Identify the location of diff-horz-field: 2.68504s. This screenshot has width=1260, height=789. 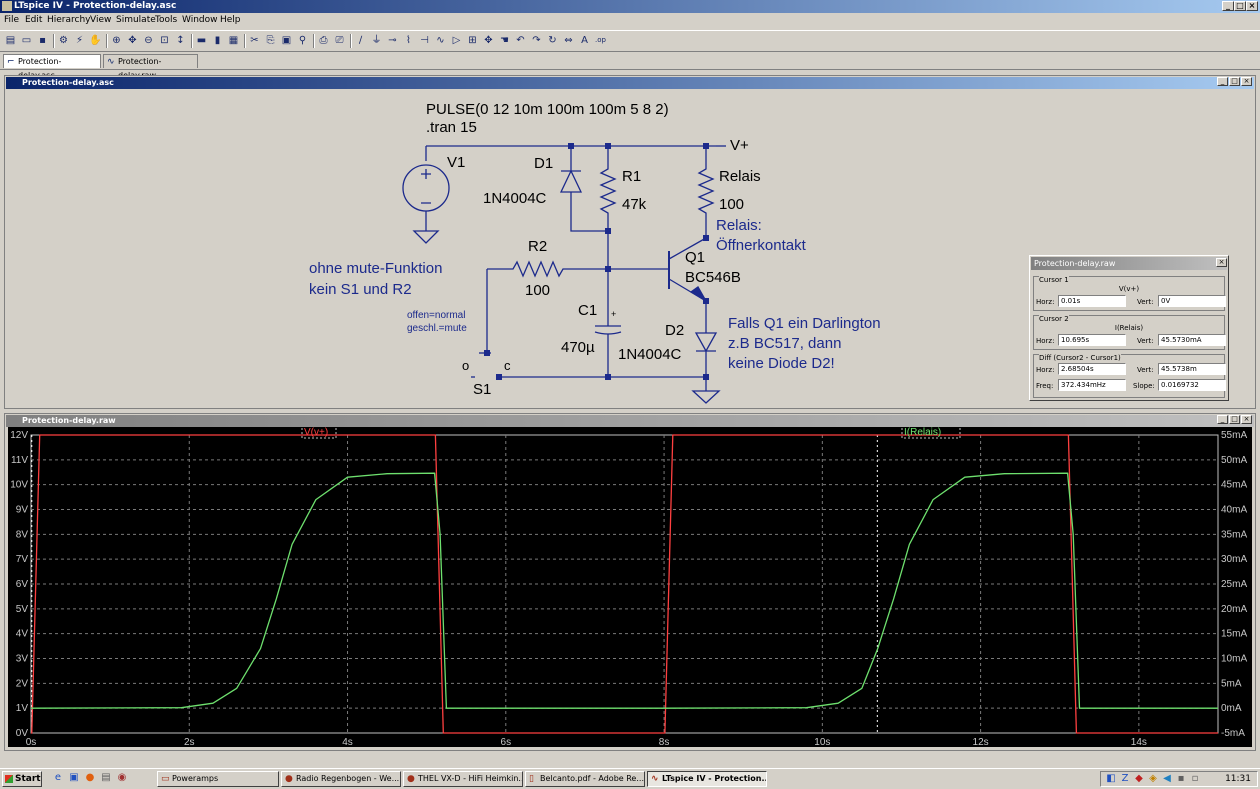
(1092, 369).